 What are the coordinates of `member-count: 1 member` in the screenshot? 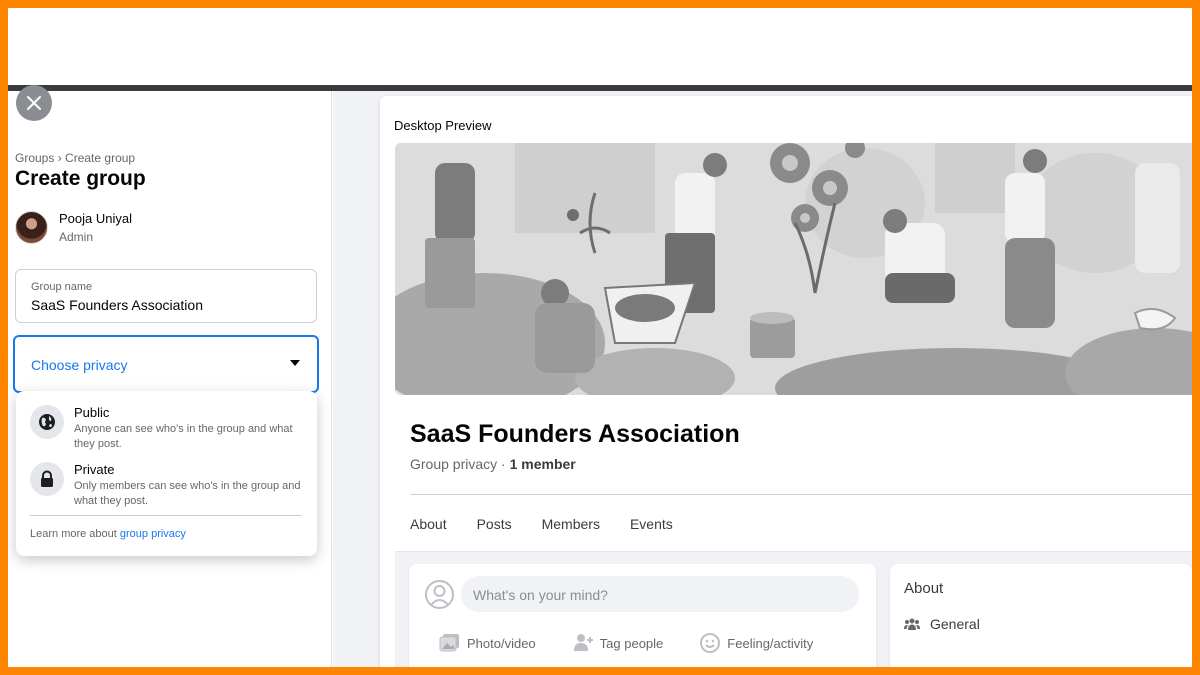 It's located at (542, 464).